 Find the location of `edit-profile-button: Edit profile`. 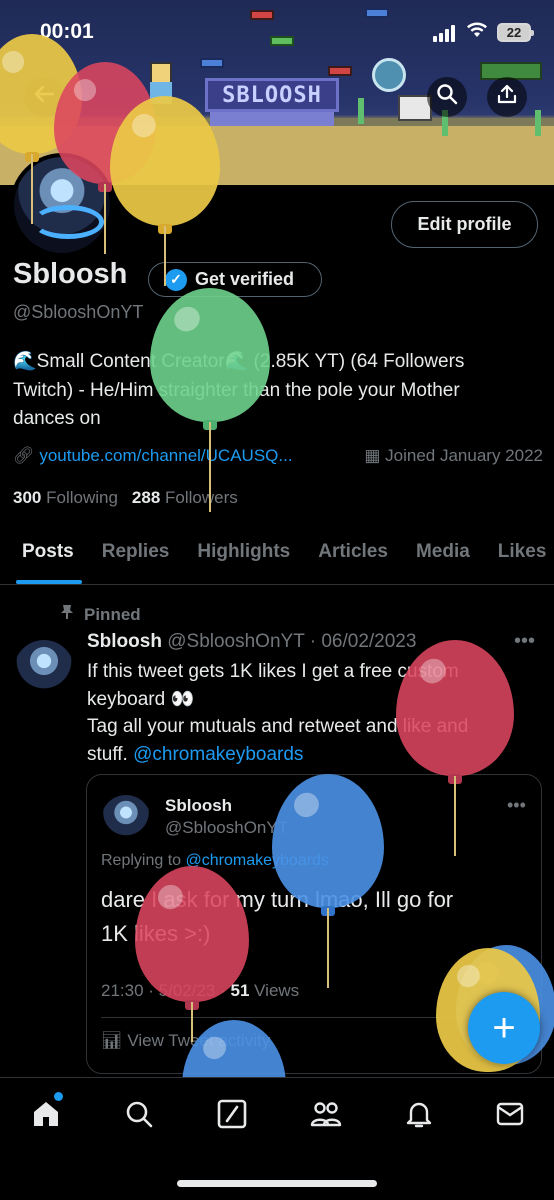

edit-profile-button: Edit profile is located at coordinates (464, 224).